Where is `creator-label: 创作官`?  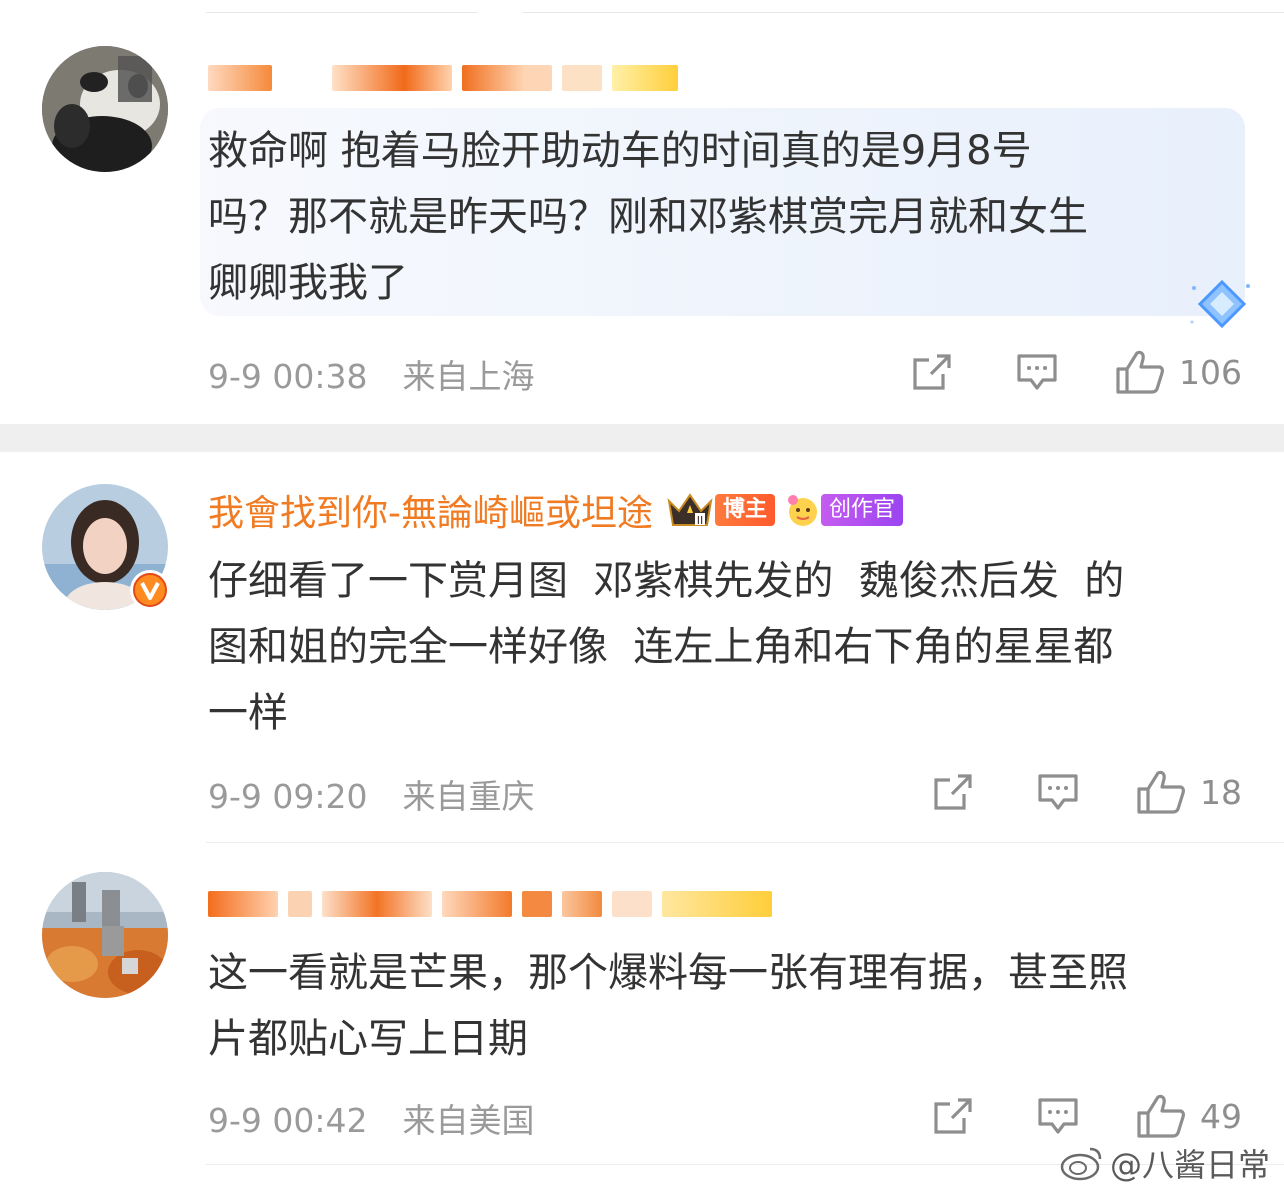 creator-label: 创作官 is located at coordinates (862, 510).